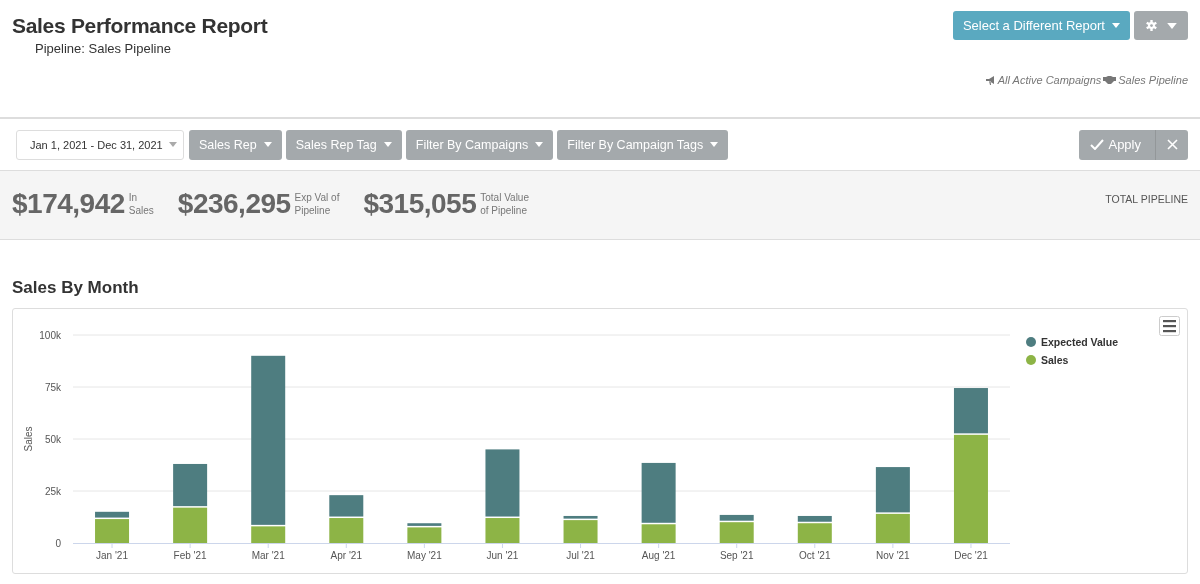 The width and height of the screenshot is (1200, 584). What do you see at coordinates (736, 555) in the screenshot?
I see `axis-tick-label: Sep '21` at bounding box center [736, 555].